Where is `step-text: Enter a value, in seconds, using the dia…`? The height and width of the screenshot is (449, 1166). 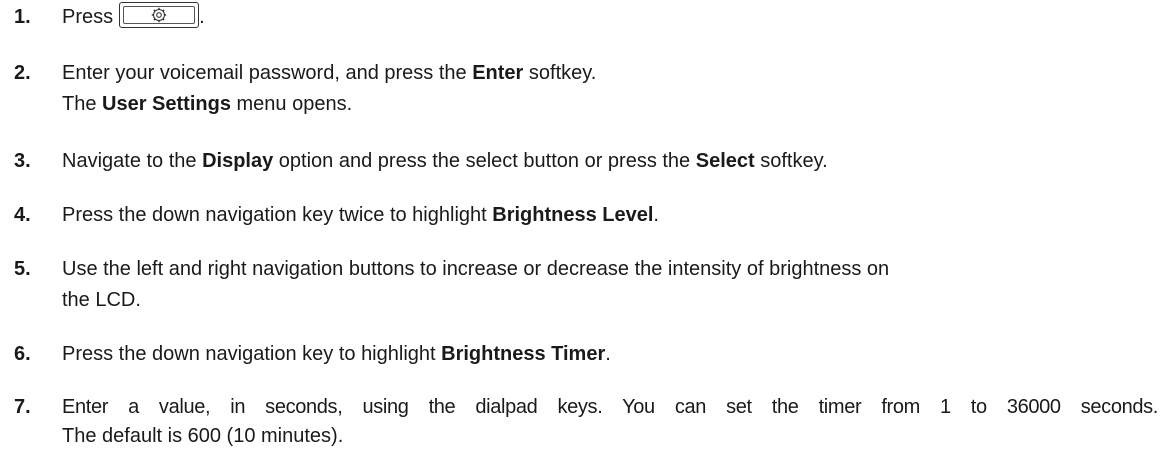
step-text: Enter a value, in seconds, using the dia… is located at coordinates (610, 421).